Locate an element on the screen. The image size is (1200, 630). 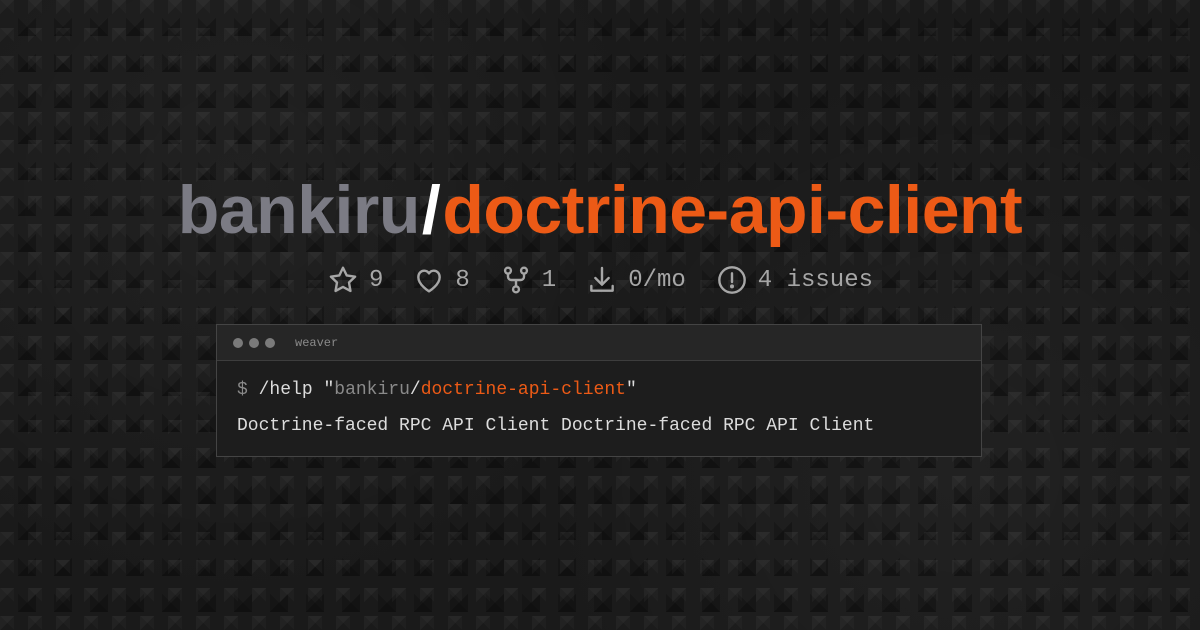
quote-close: " is located at coordinates (631, 390).